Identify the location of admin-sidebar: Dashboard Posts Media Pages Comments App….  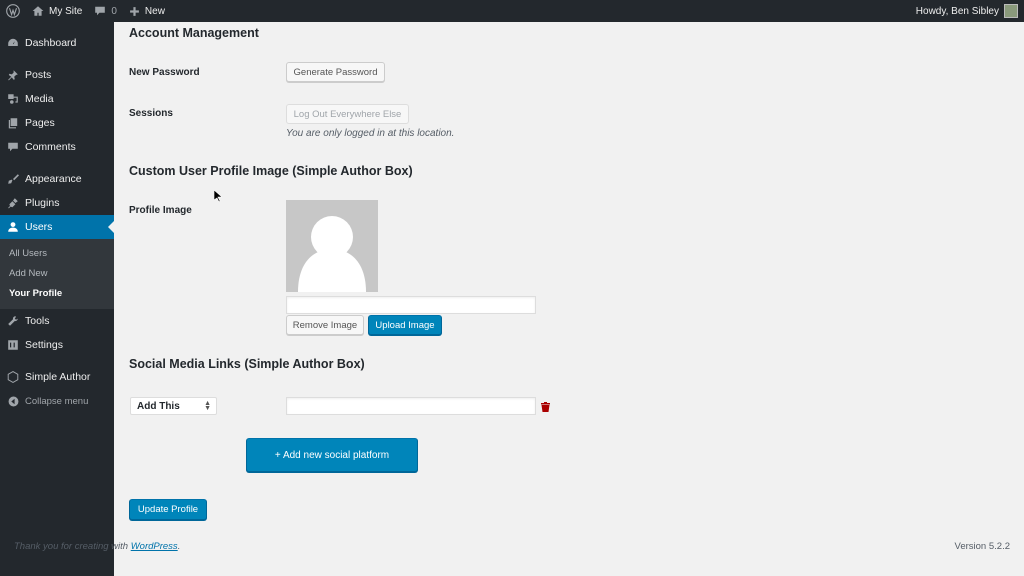
(57, 299).